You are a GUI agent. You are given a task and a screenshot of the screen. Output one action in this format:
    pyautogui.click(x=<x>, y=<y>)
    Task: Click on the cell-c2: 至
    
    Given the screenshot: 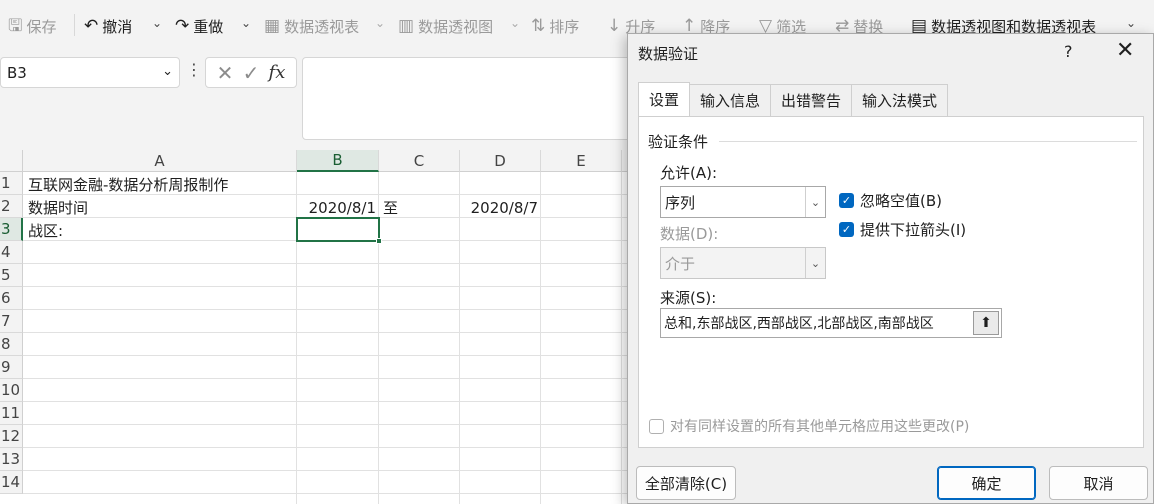 What is the action you would take?
    pyautogui.click(x=388, y=207)
    